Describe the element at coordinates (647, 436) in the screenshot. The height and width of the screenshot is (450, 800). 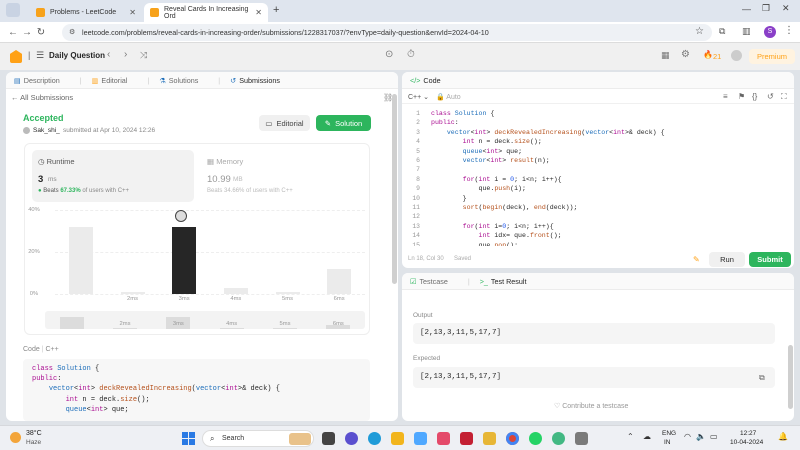
I see `onedrive-icon: ☁` at that location.